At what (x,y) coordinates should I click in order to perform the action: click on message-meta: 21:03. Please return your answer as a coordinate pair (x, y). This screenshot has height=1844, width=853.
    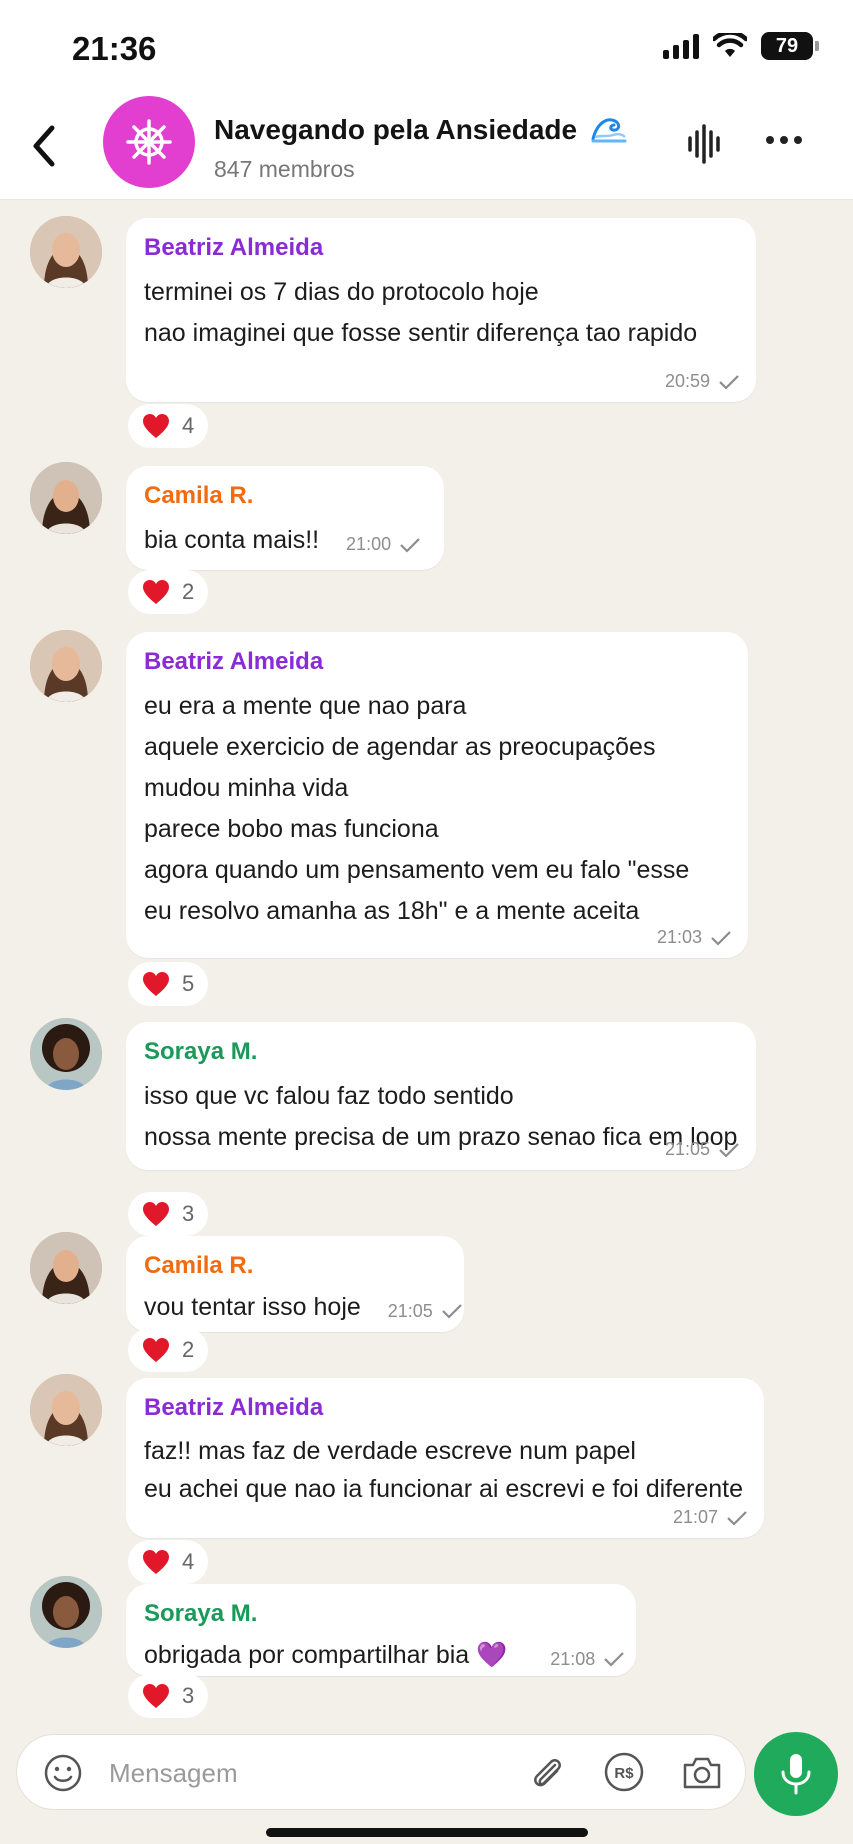
    Looking at the image, I should click on (694, 937).